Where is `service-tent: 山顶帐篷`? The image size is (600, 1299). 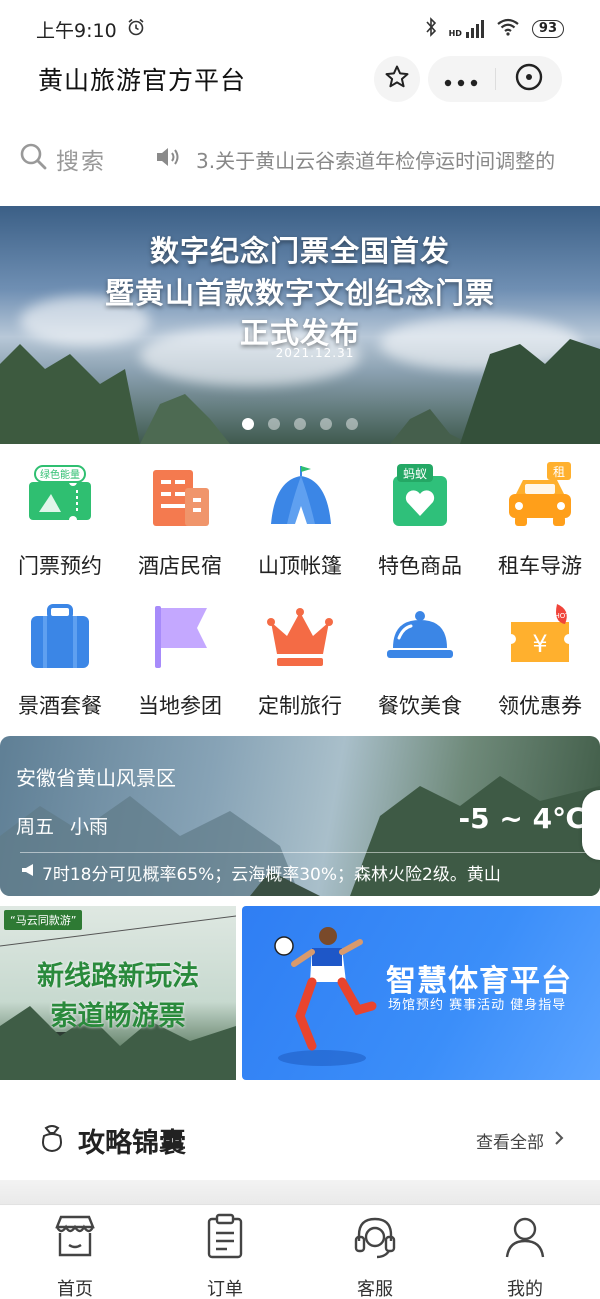 service-tent: 山顶帐篷 is located at coordinates (300, 522).